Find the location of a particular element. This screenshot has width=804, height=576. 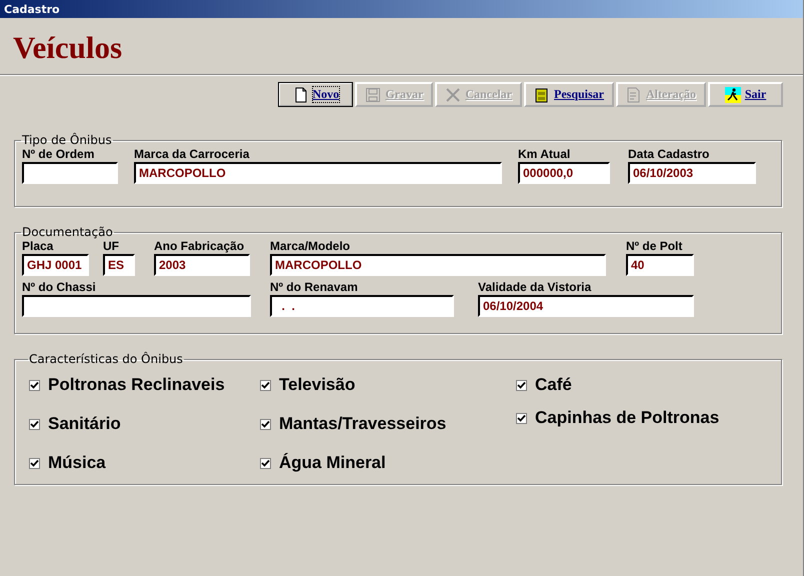

input-field: 06/10/2003 is located at coordinates (692, 173).